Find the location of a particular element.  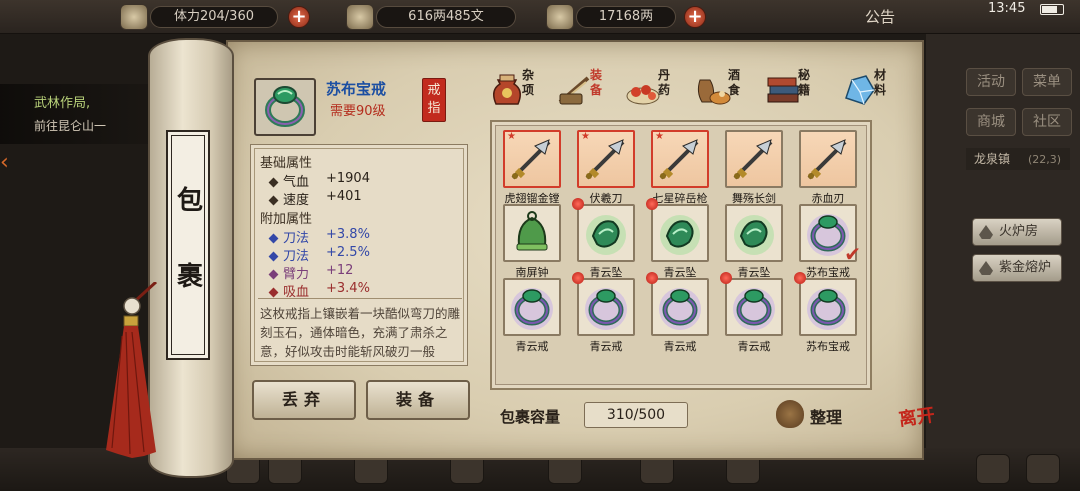

item-level-requirement: 需要90级 is located at coordinates (358, 111).